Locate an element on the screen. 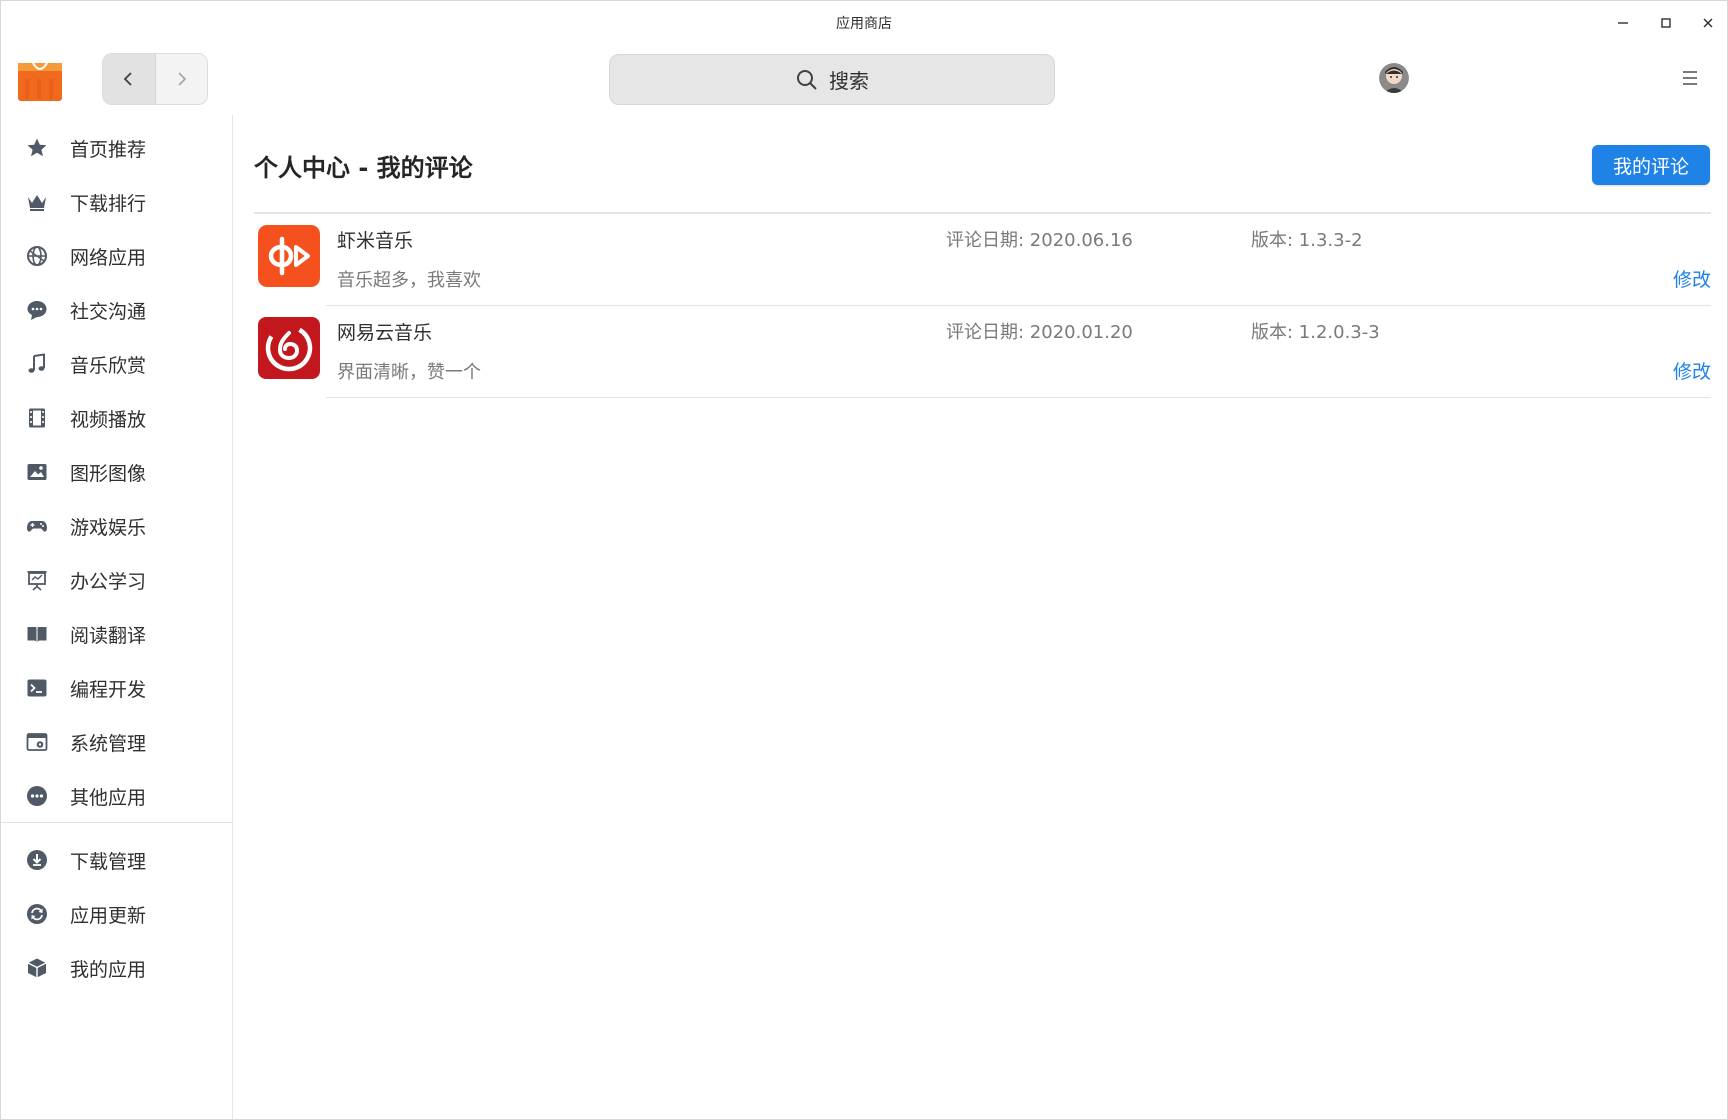 This screenshot has height=1120, width=1728. netease-music-icon is located at coordinates (289, 348).